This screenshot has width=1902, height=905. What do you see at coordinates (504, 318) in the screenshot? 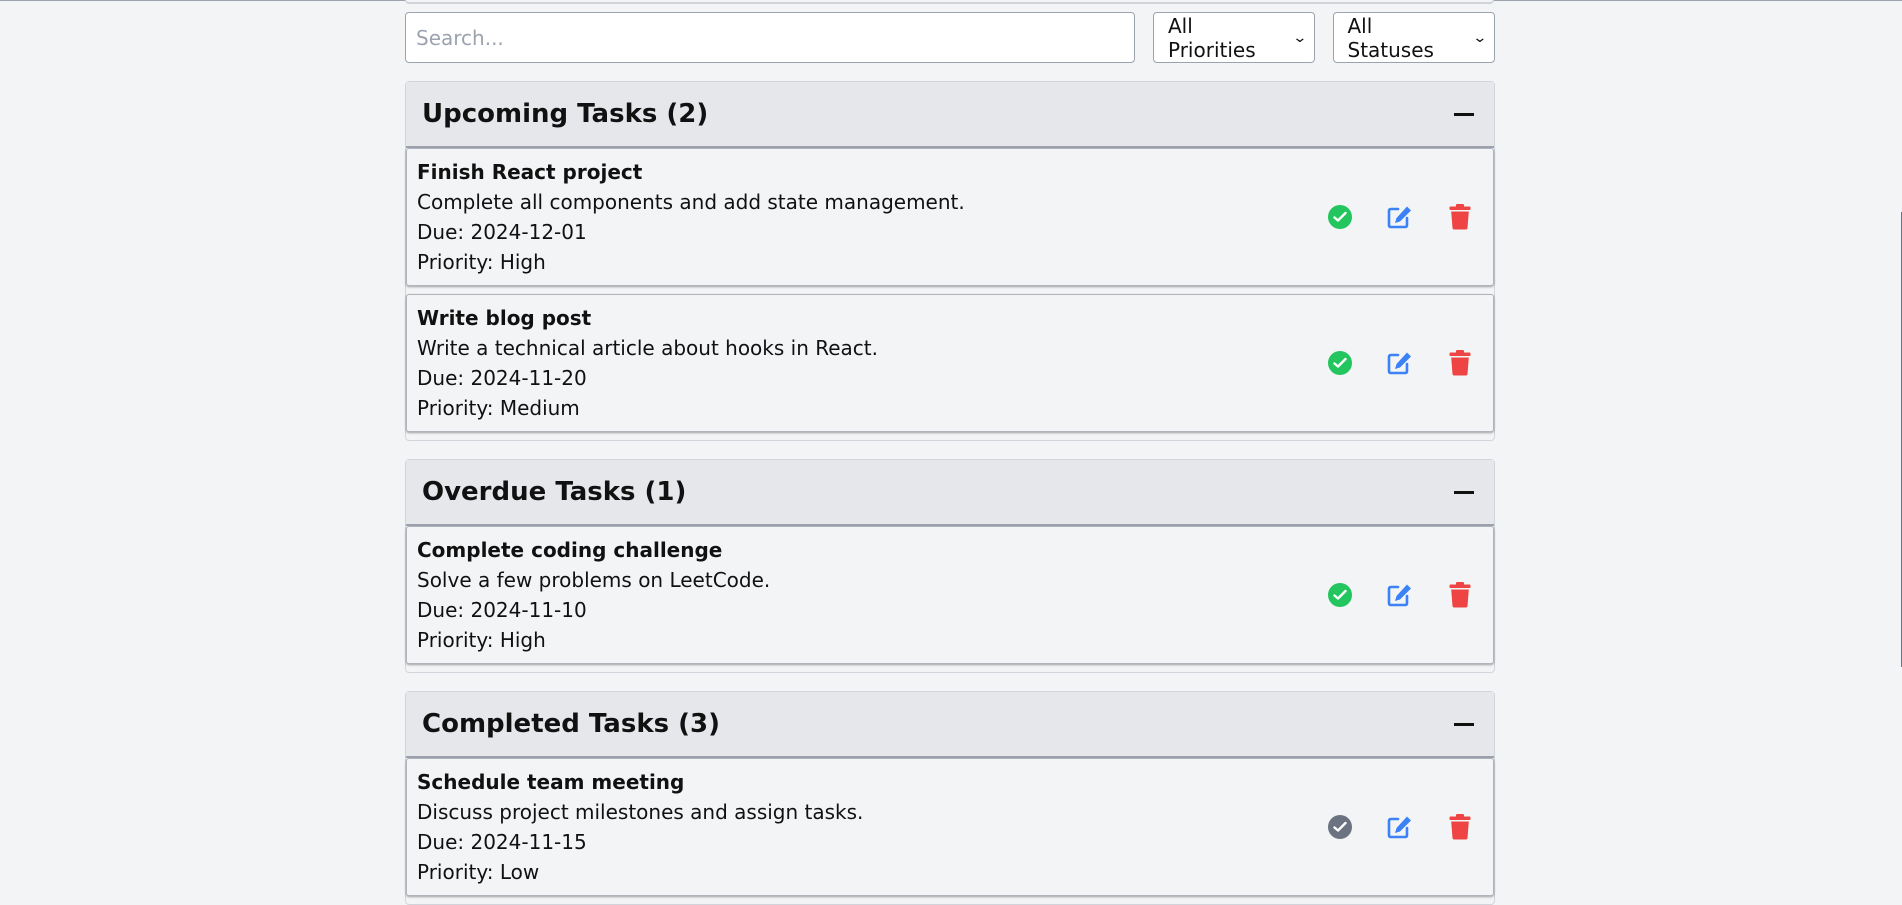
I see `task-title: Write blog post` at bounding box center [504, 318].